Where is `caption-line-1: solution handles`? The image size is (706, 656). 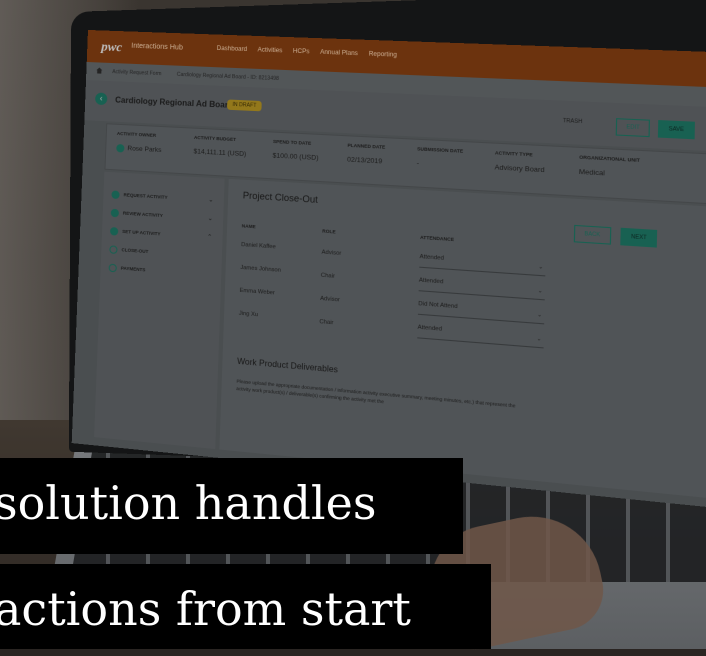
caption-line-1: solution handles is located at coordinates (231, 506).